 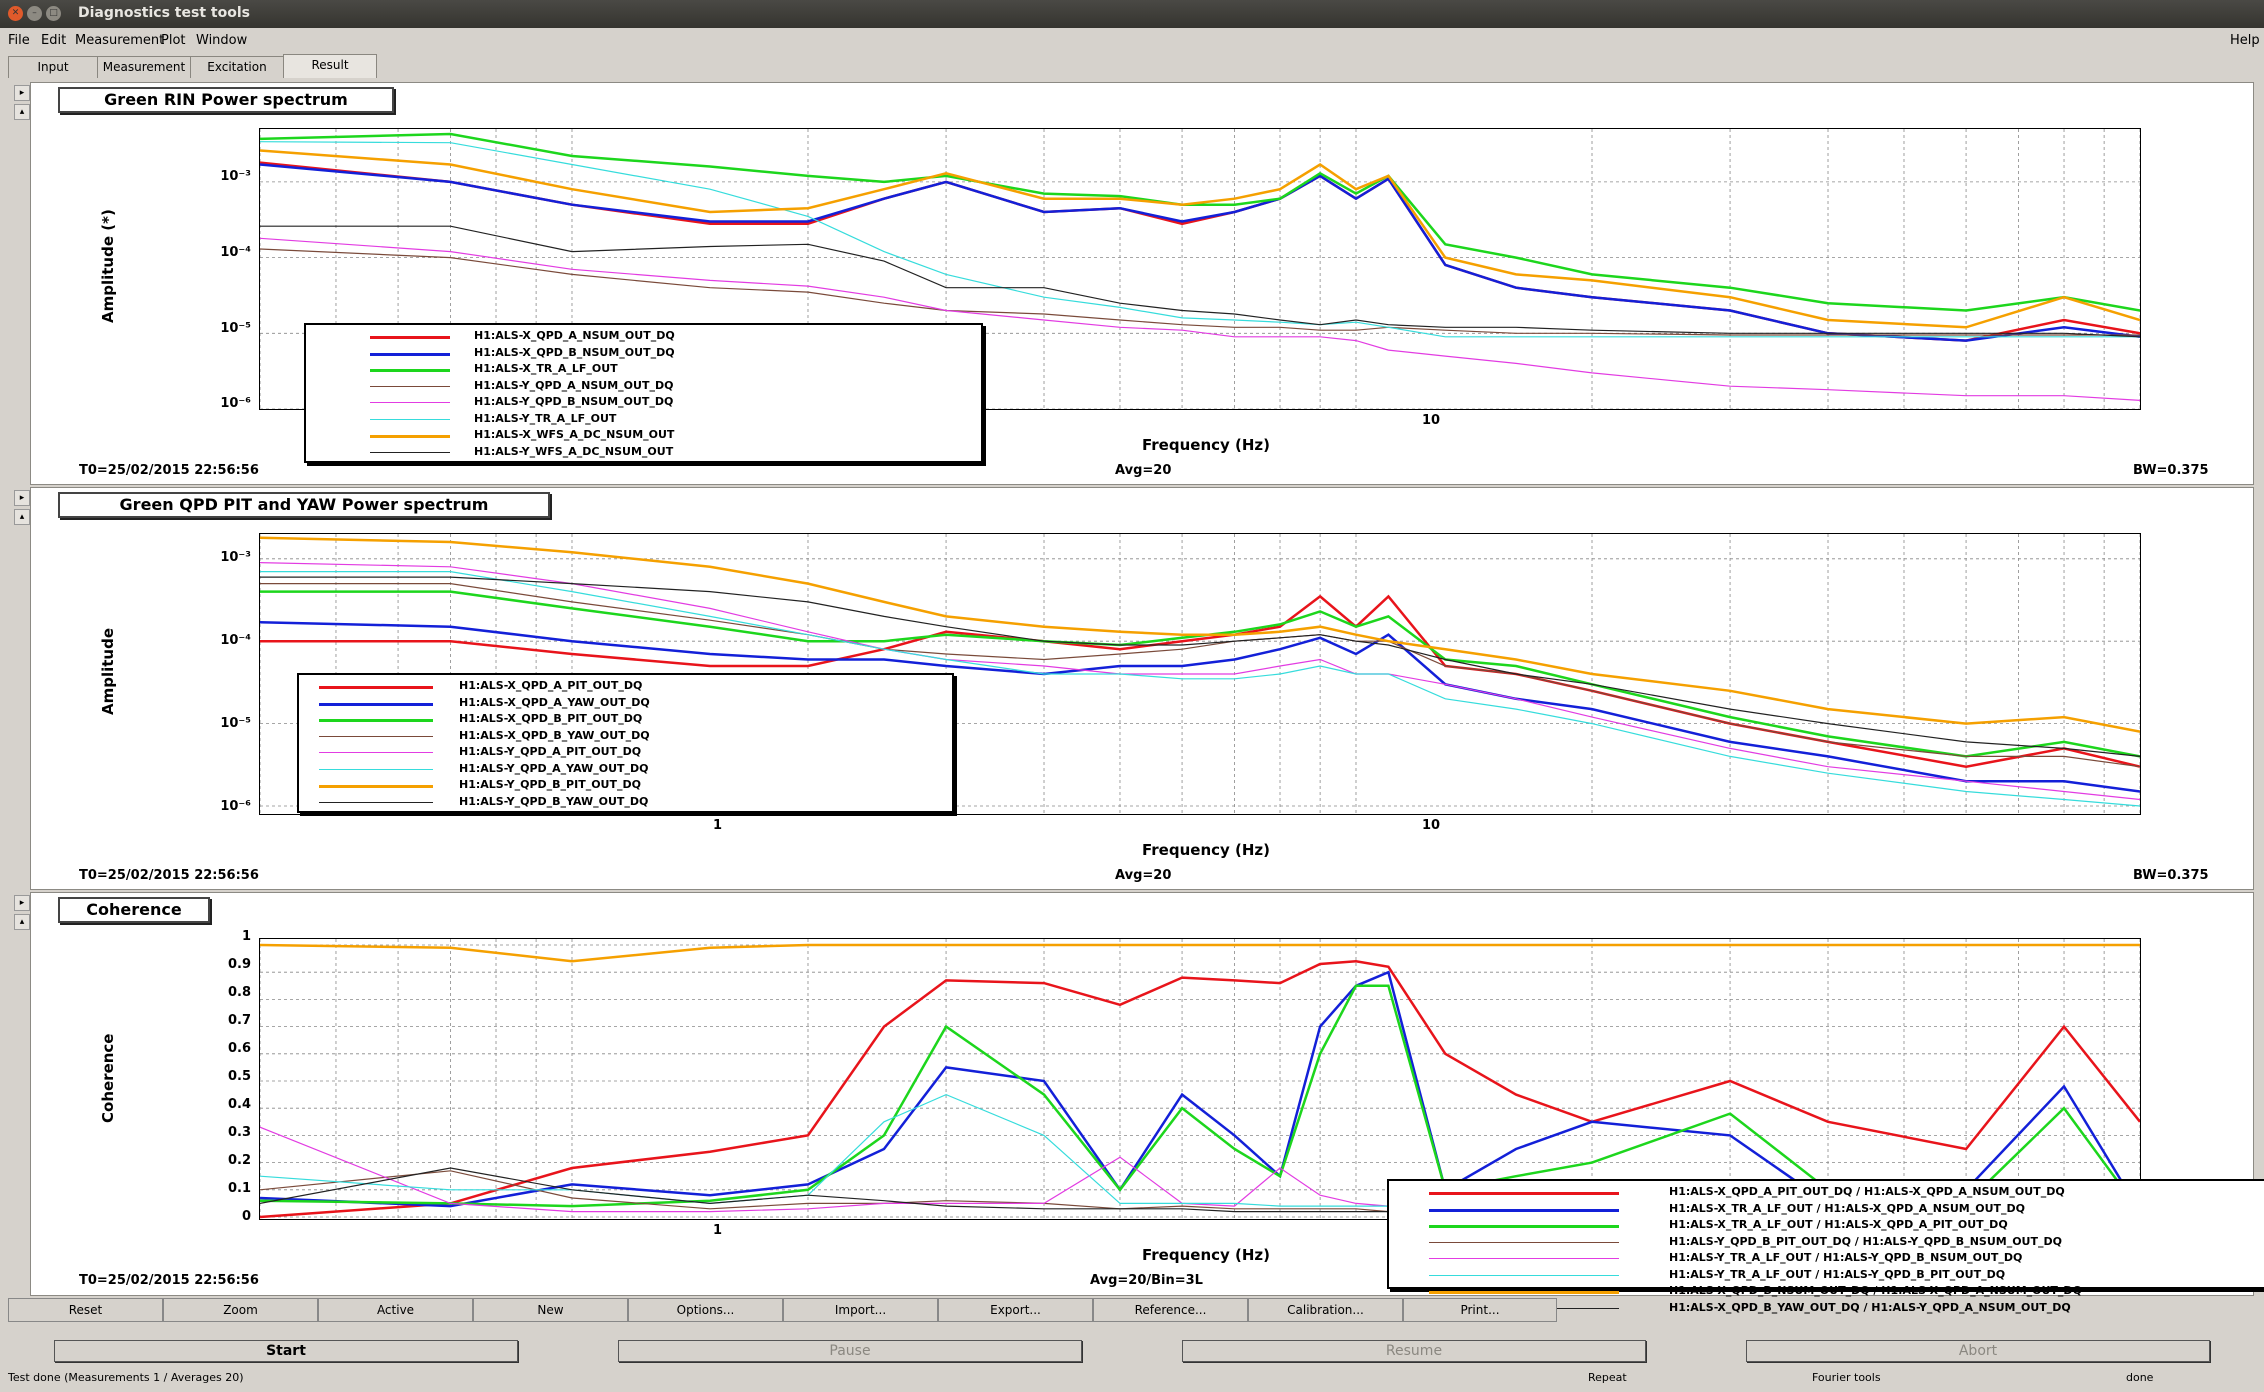 I want to click on menu-edit: Edit, so click(x=53, y=40).